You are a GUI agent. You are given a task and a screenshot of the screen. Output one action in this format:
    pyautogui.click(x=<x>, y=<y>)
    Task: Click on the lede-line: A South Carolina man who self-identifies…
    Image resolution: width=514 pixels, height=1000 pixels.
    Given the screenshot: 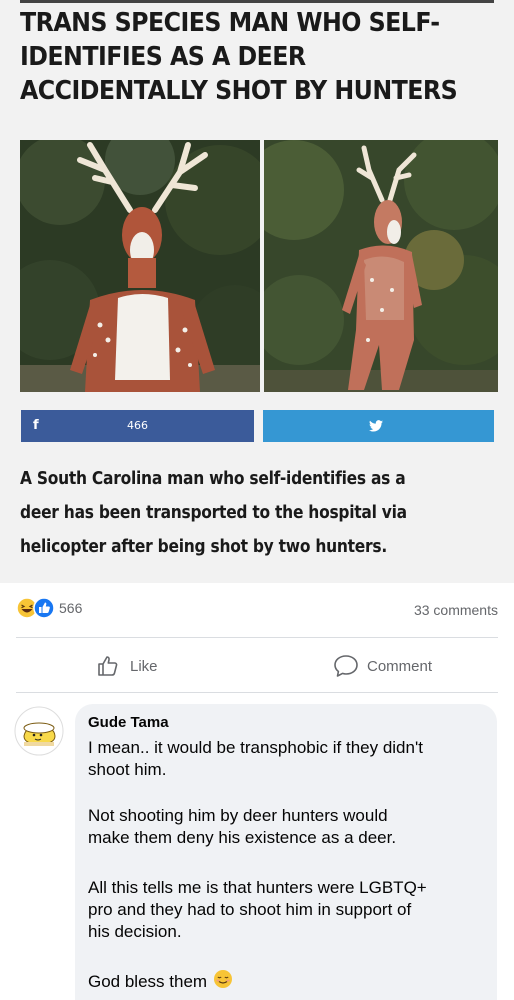 What is the action you would take?
    pyautogui.click(x=213, y=478)
    